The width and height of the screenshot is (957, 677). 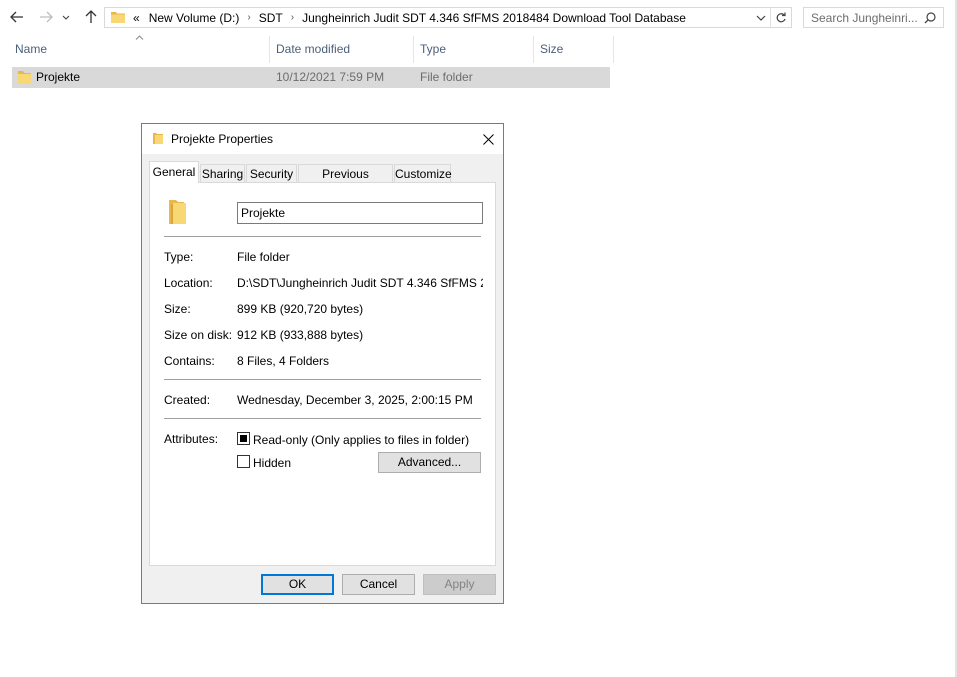 I want to click on address-overflow-chevron: «, so click(x=136, y=18).